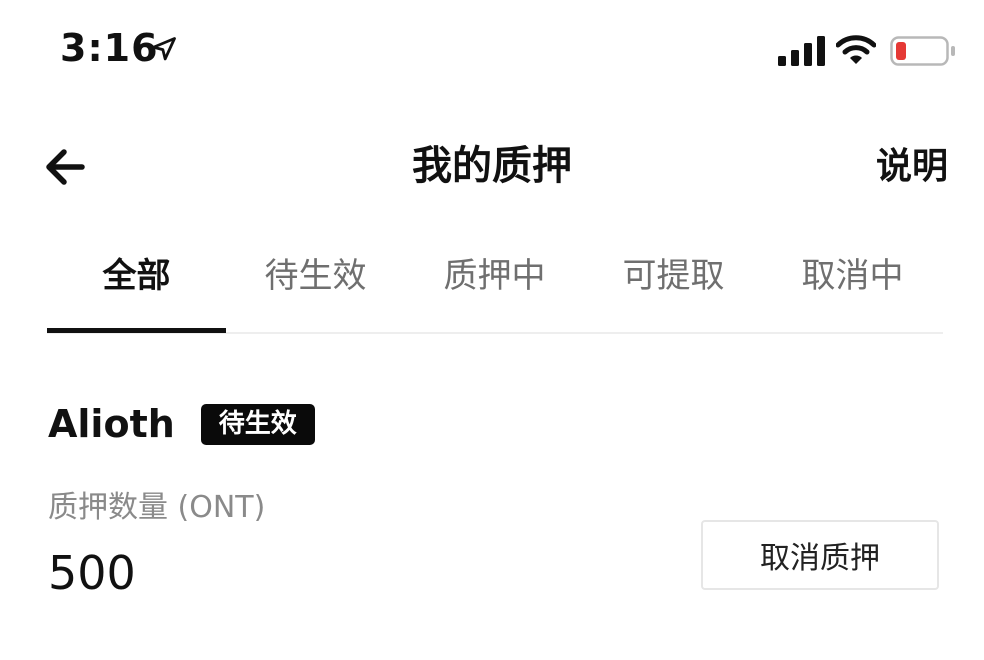 The height and width of the screenshot is (660, 984). What do you see at coordinates (922, 51) in the screenshot?
I see `battery-low-icon` at bounding box center [922, 51].